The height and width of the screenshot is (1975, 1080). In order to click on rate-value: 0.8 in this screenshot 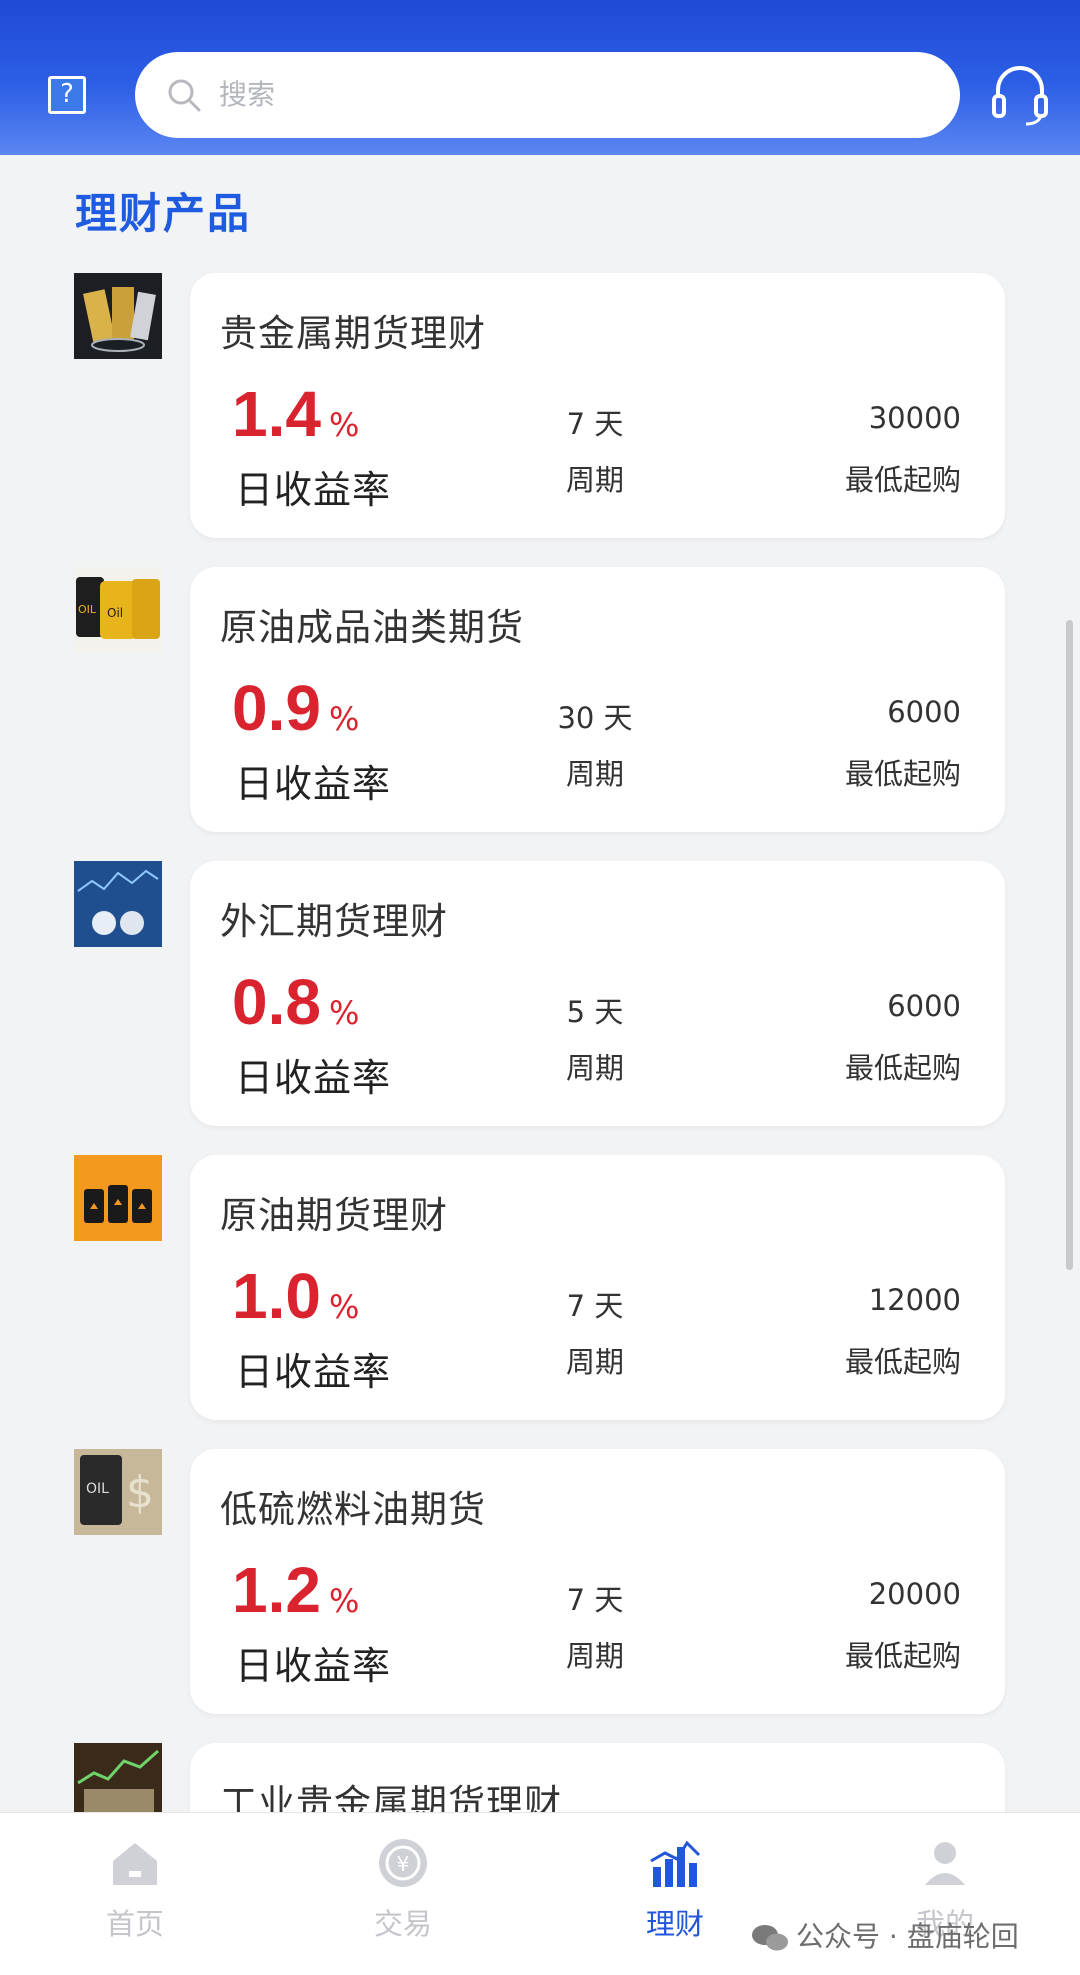, I will do `click(276, 1002)`.